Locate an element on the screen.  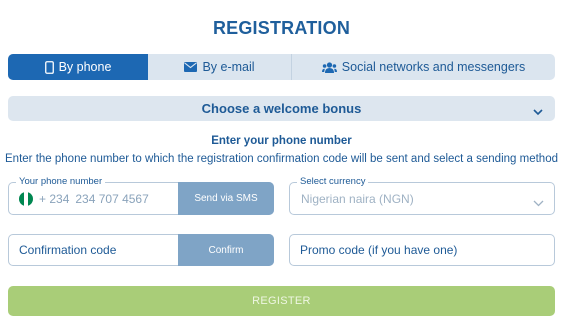
tab-by-phone-label: By phone is located at coordinates (85, 67).